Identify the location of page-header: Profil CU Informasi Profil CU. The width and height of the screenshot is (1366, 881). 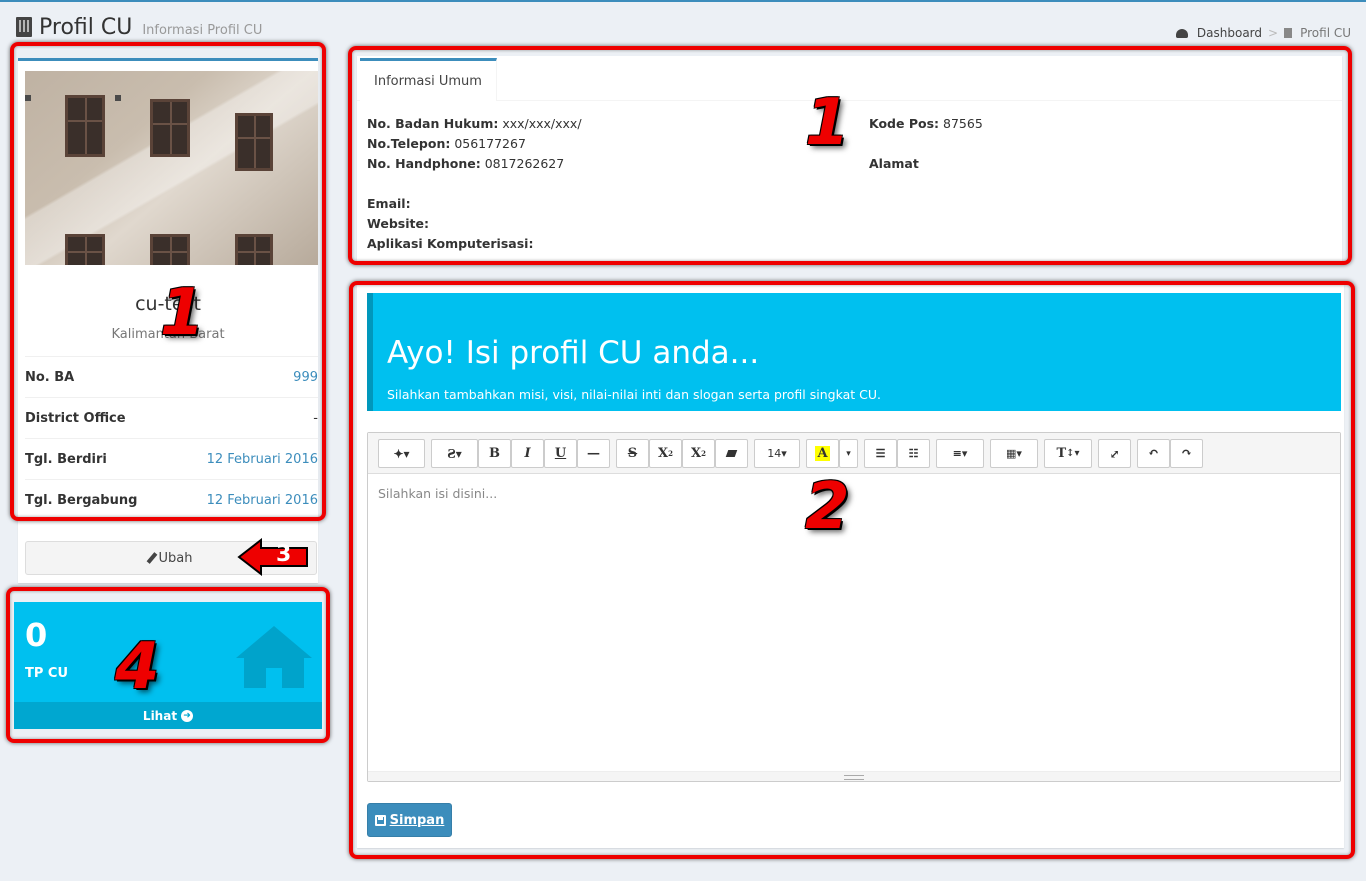
(139, 30).